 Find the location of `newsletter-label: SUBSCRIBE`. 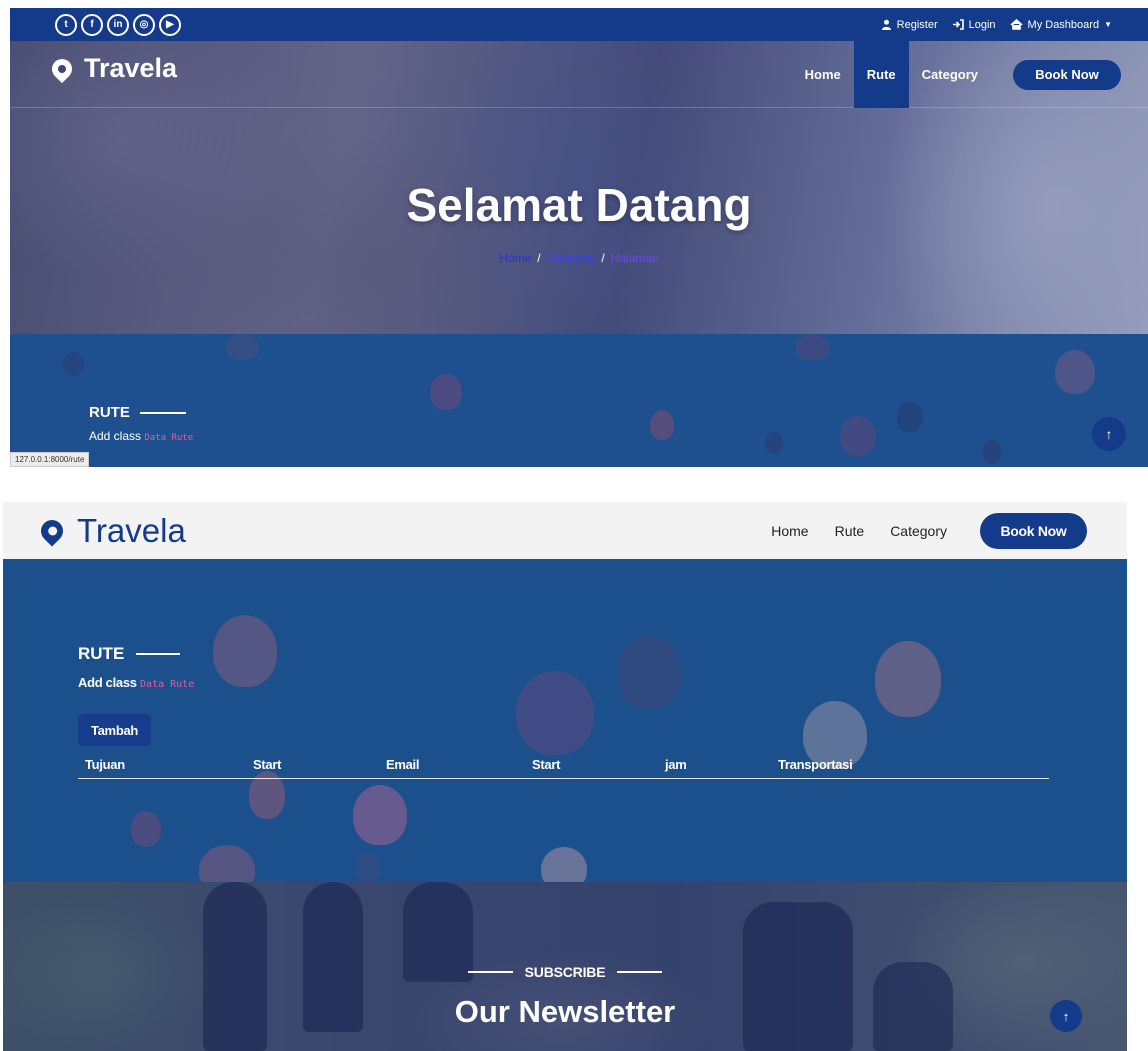

newsletter-label: SUBSCRIBE is located at coordinates (565, 972).